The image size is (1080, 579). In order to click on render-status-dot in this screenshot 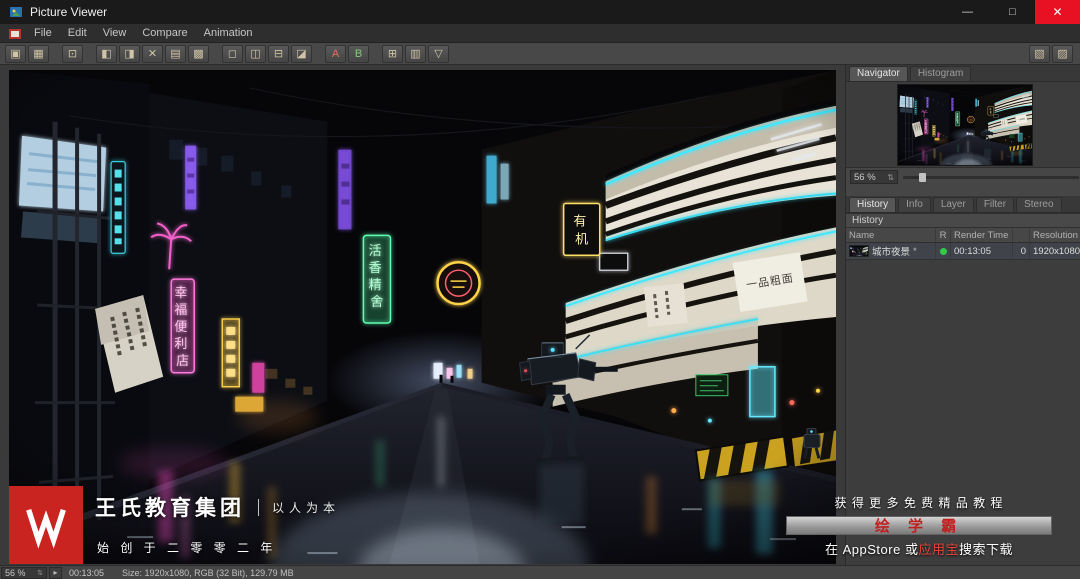, I will do `click(943, 251)`.